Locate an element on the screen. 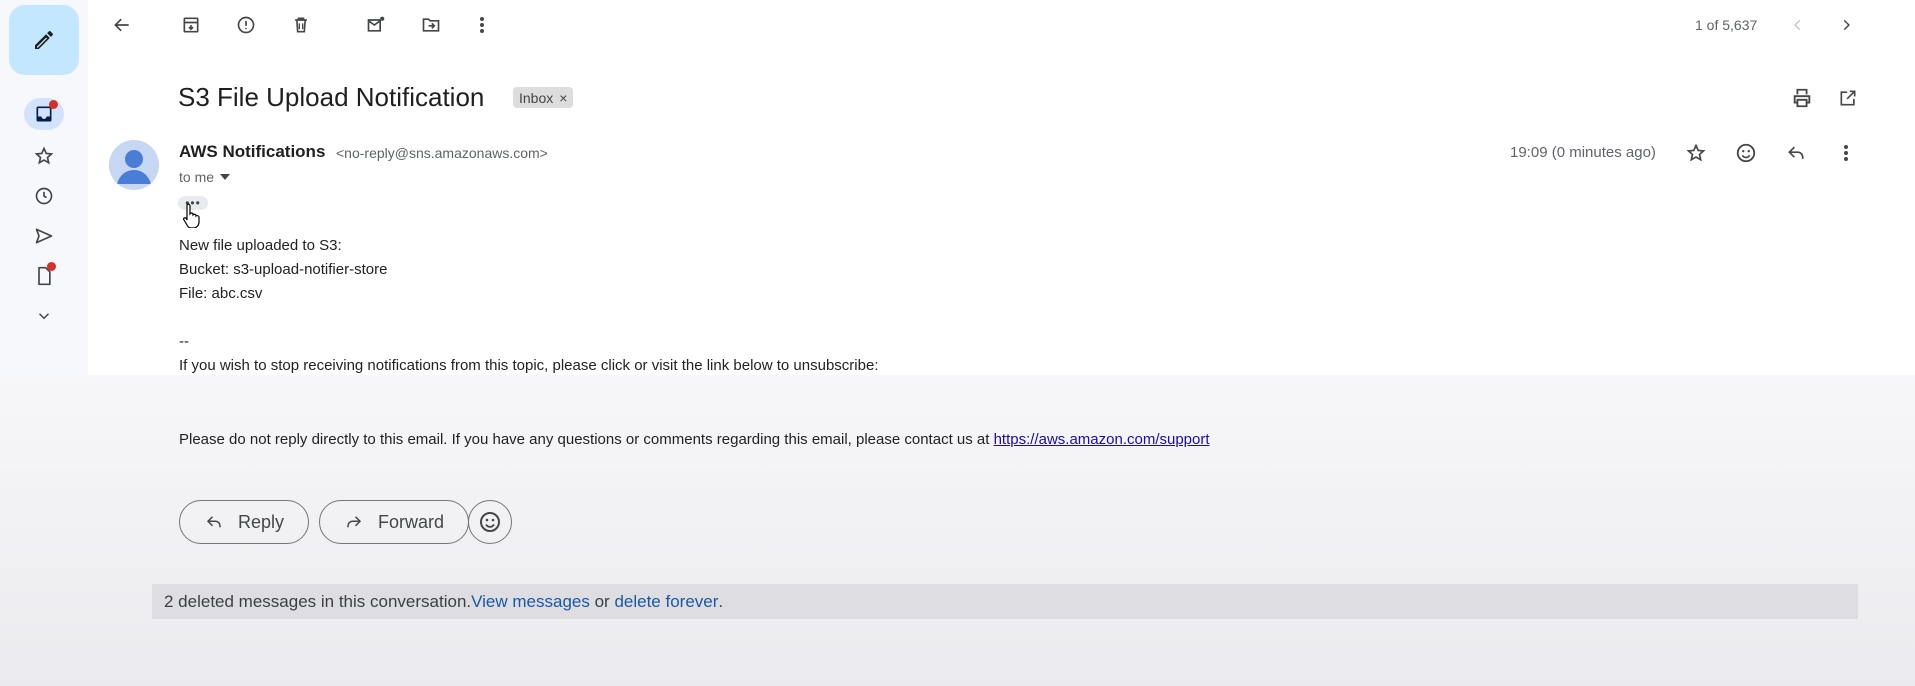 This screenshot has height=686, width=1915. left-sidebar is located at coordinates (44, 343).